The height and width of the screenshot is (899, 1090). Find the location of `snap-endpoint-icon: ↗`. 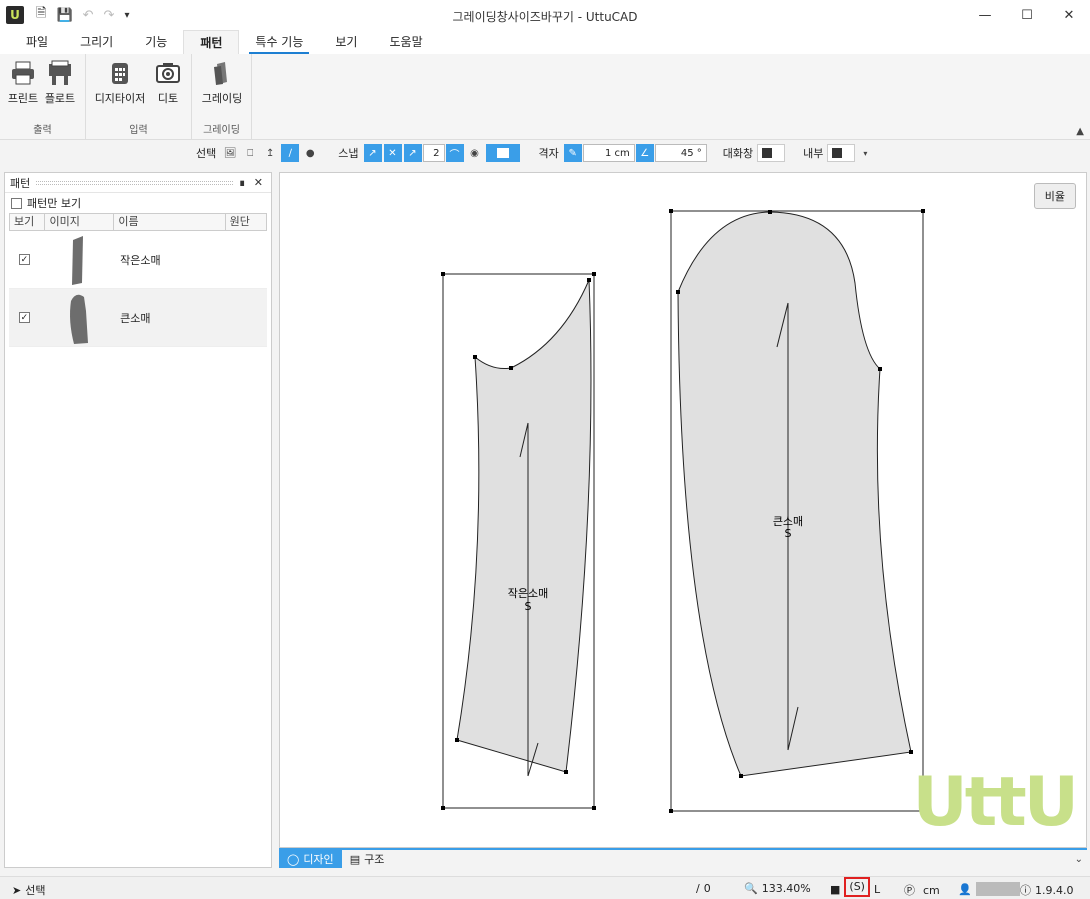

snap-endpoint-icon: ↗ is located at coordinates (372, 153).